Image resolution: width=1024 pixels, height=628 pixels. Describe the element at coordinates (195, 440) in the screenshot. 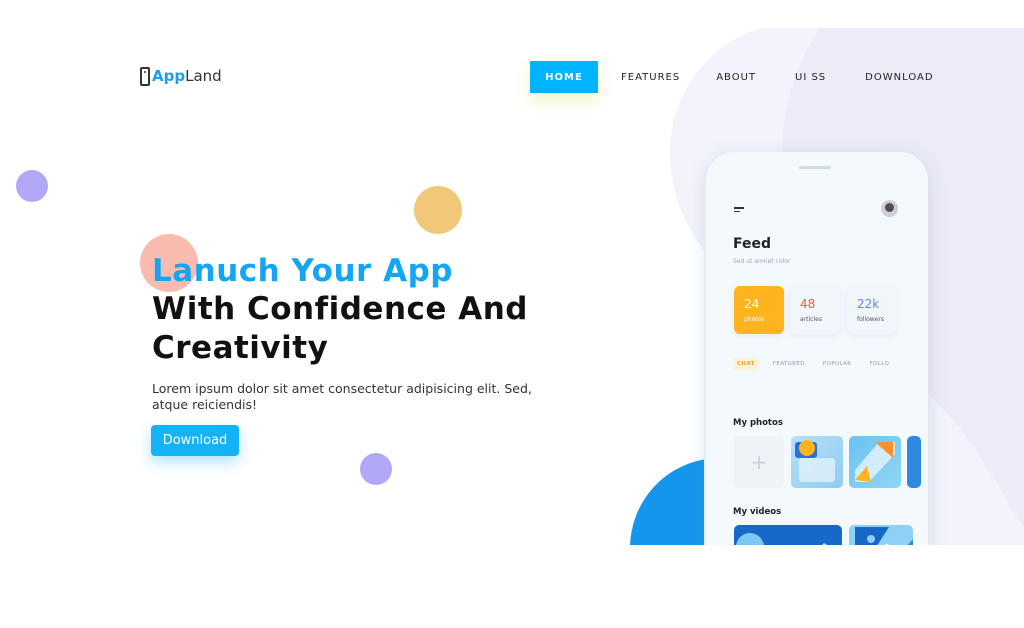

I see `download-button: Download` at that location.